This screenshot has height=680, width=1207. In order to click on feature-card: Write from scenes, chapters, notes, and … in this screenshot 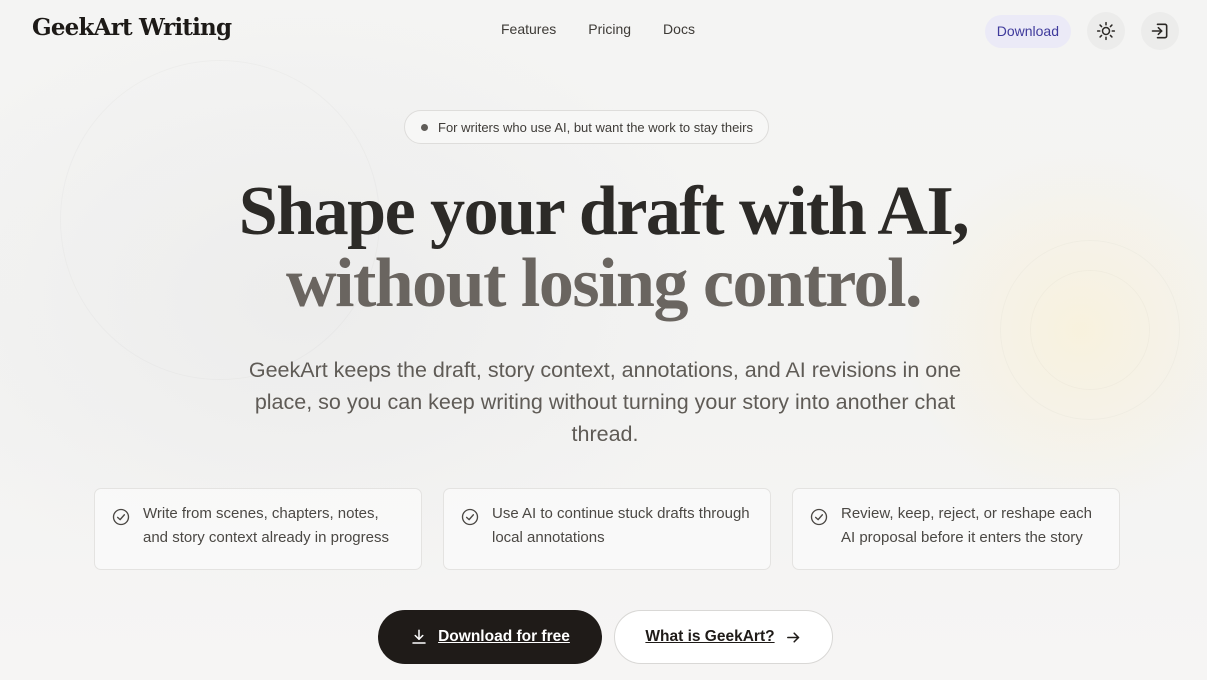, I will do `click(258, 529)`.